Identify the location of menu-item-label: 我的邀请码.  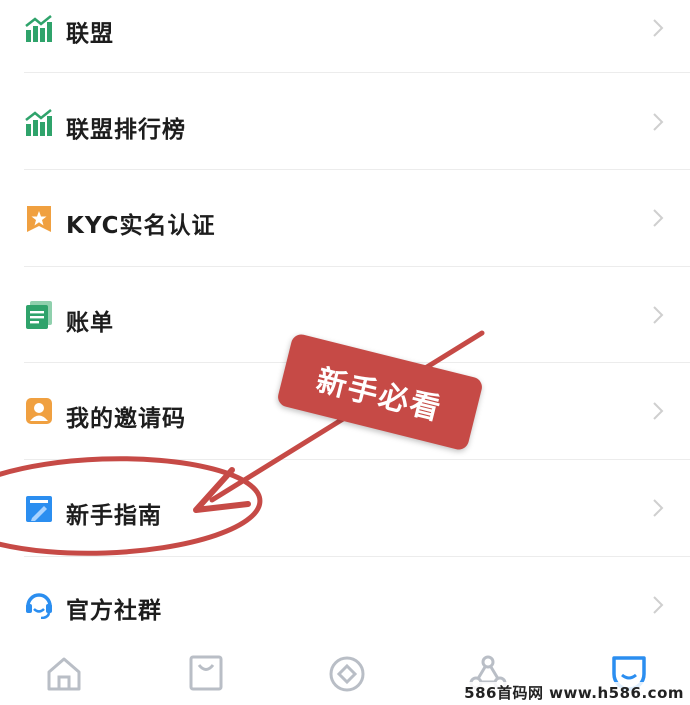
(126, 419).